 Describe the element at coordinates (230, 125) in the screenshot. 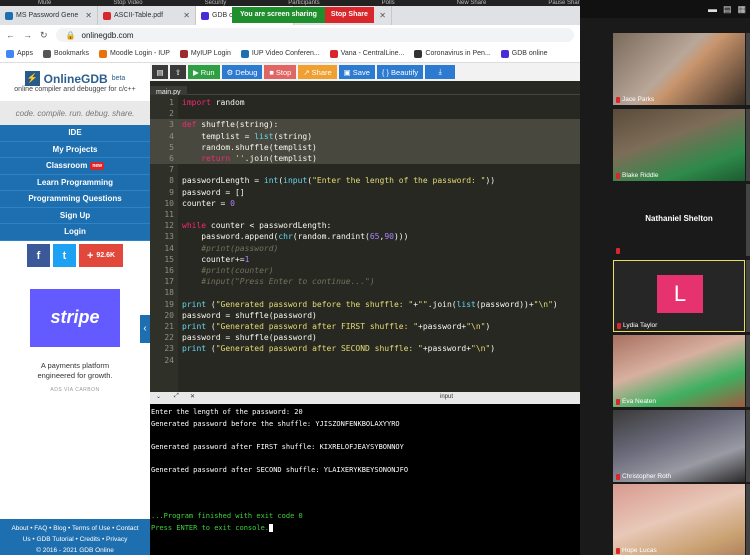

I see `code-text: def shuffle(string):` at that location.